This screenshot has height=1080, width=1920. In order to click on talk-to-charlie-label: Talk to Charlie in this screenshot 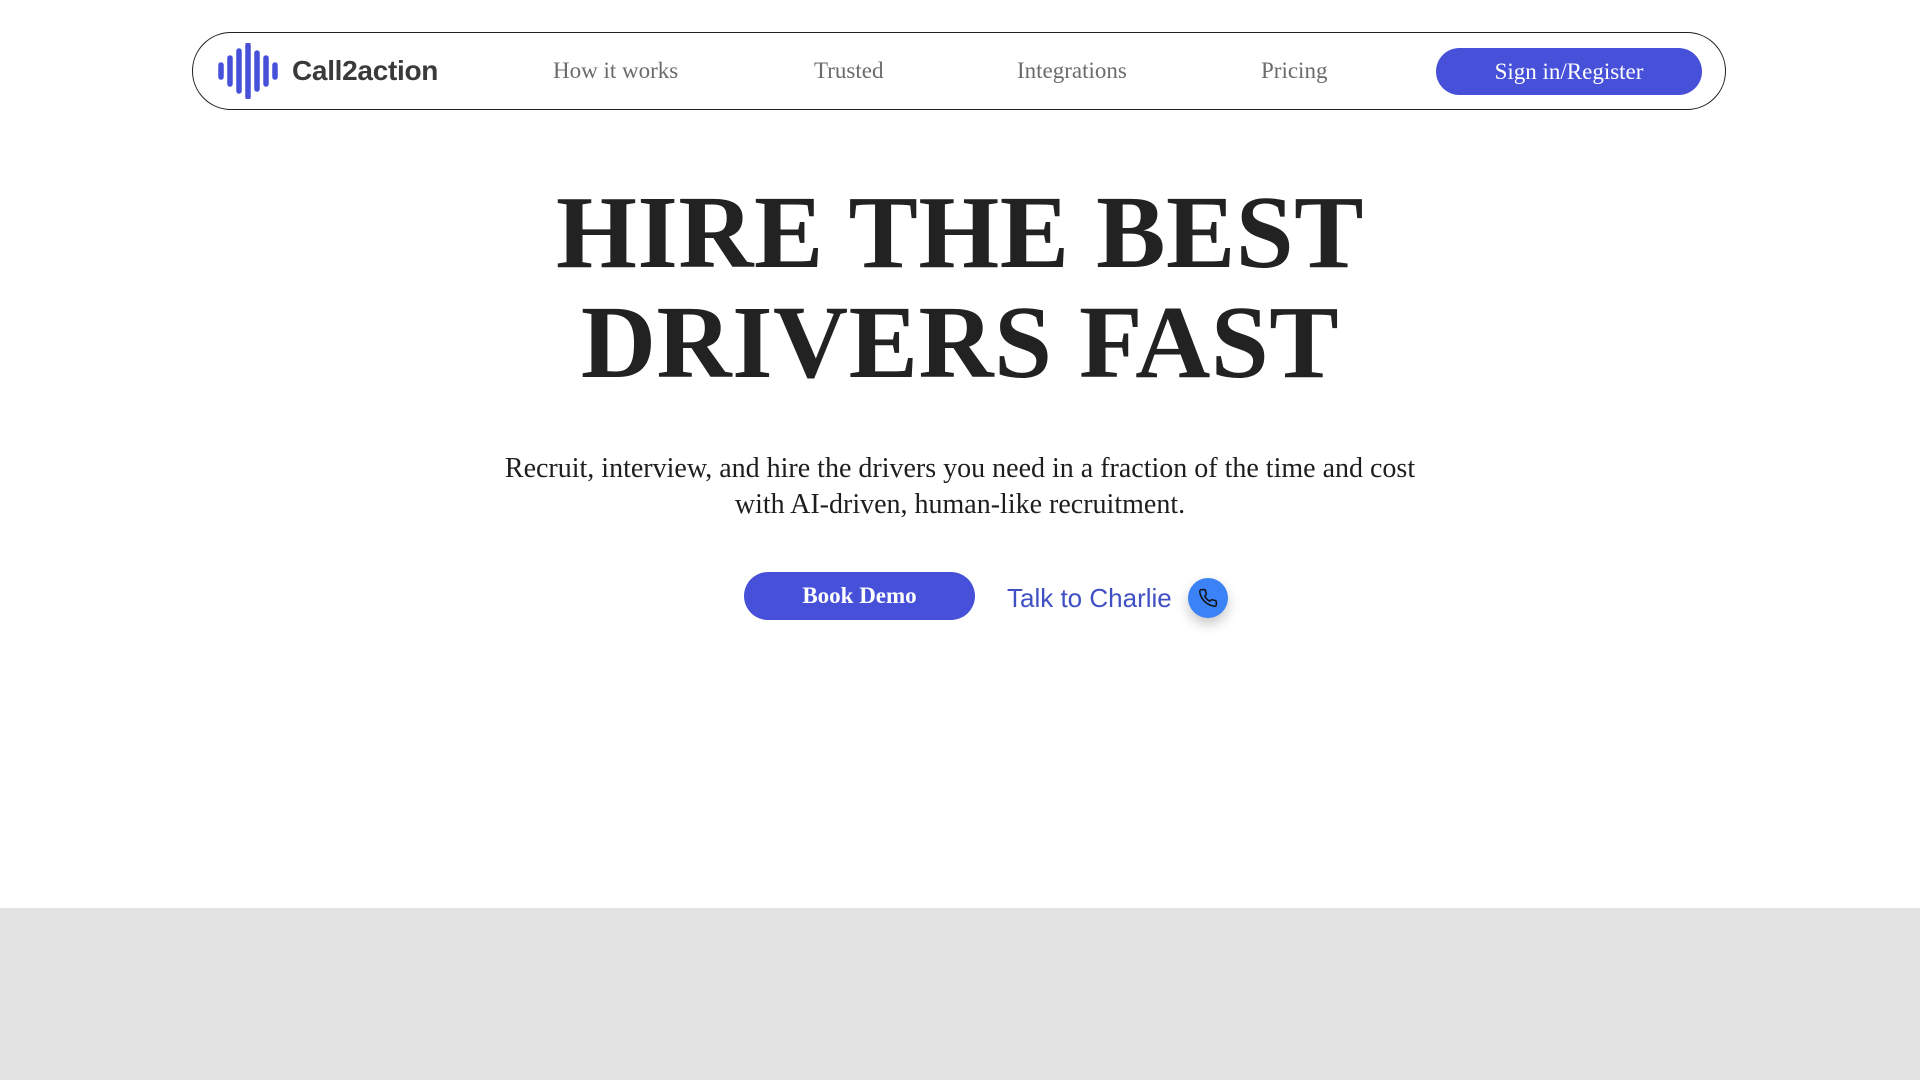, I will do `click(1089, 598)`.